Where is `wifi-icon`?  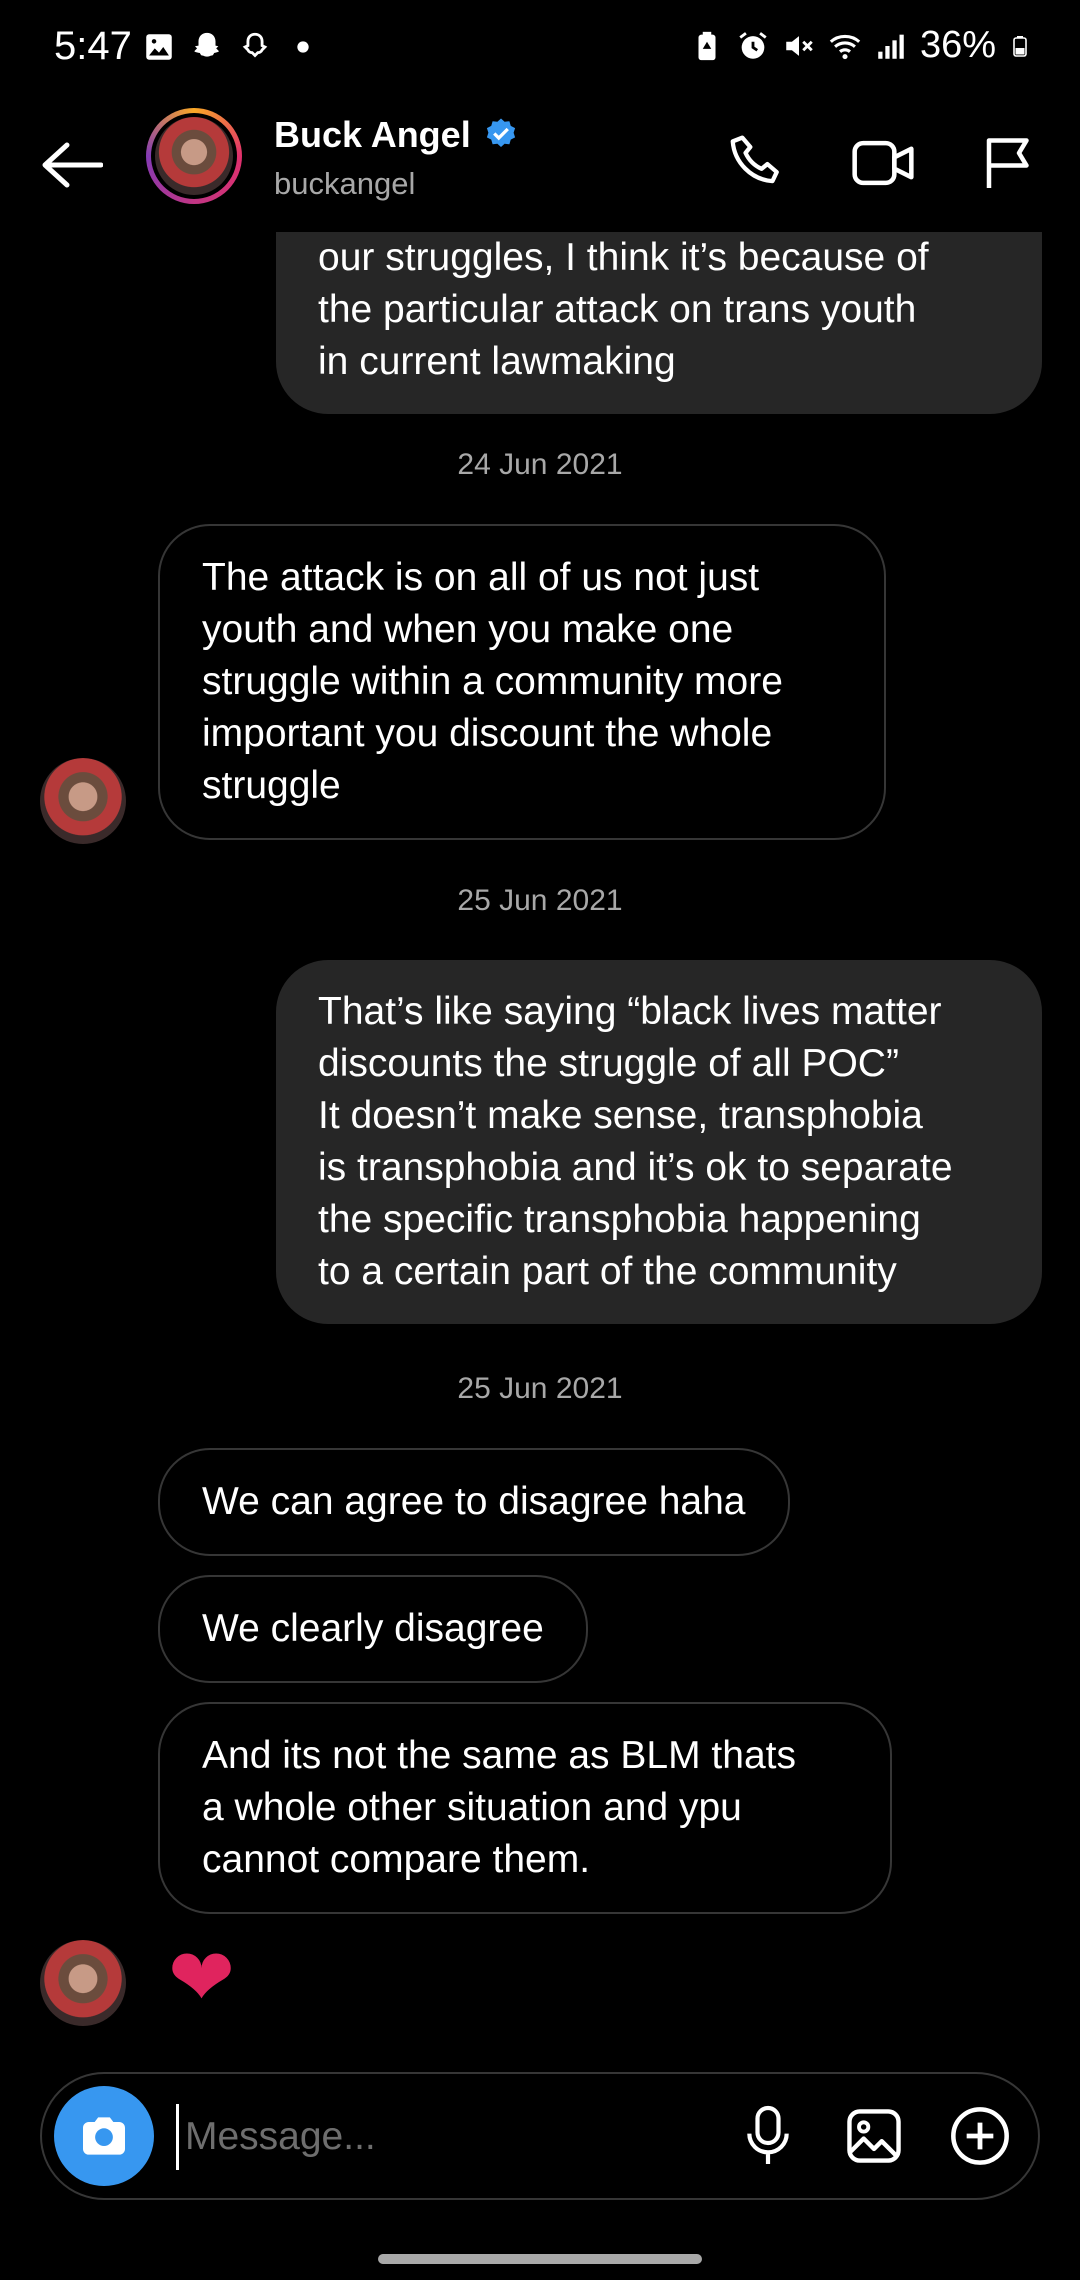 wifi-icon is located at coordinates (845, 46).